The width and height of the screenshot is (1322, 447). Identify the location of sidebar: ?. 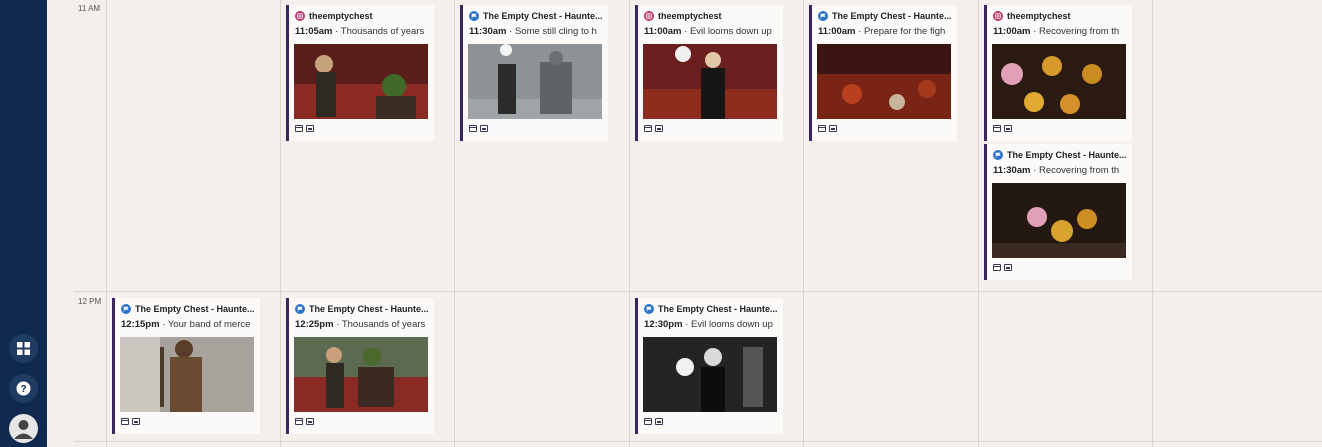
(23, 223).